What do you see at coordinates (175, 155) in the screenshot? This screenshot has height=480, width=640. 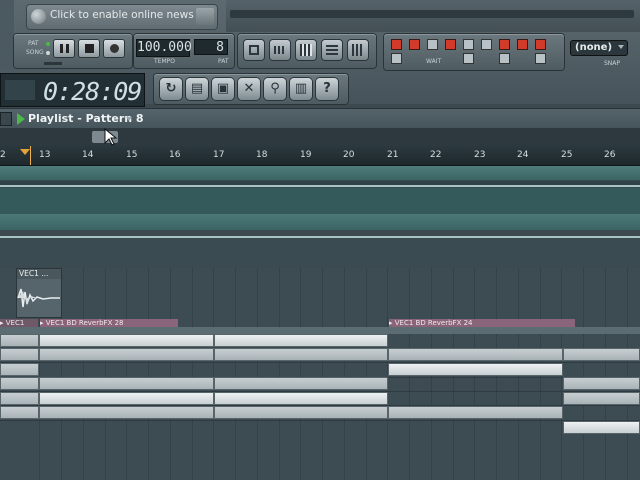 I see `ruler-tick: 16` at bounding box center [175, 155].